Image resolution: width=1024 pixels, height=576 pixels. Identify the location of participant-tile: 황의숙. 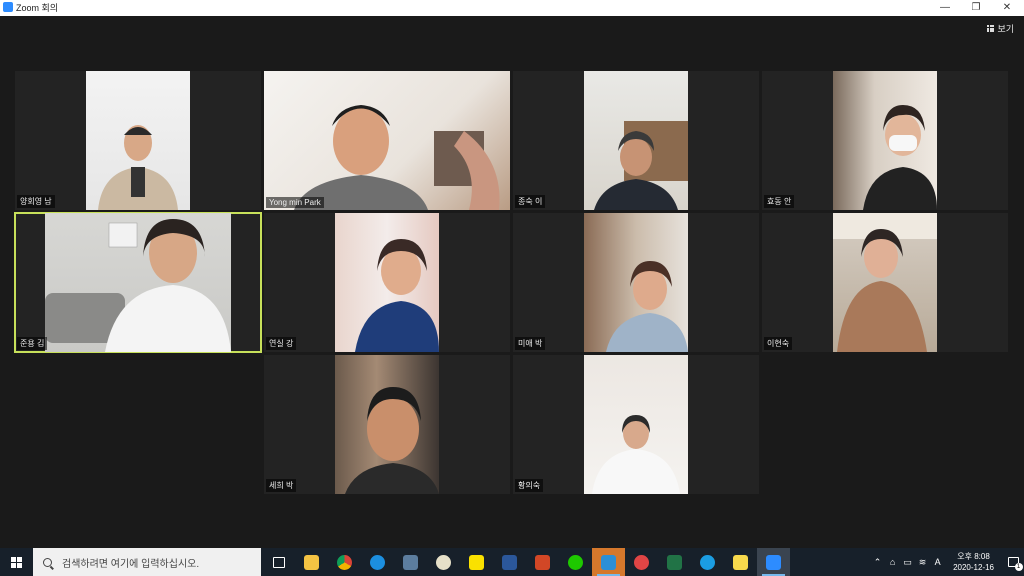
(636, 424).